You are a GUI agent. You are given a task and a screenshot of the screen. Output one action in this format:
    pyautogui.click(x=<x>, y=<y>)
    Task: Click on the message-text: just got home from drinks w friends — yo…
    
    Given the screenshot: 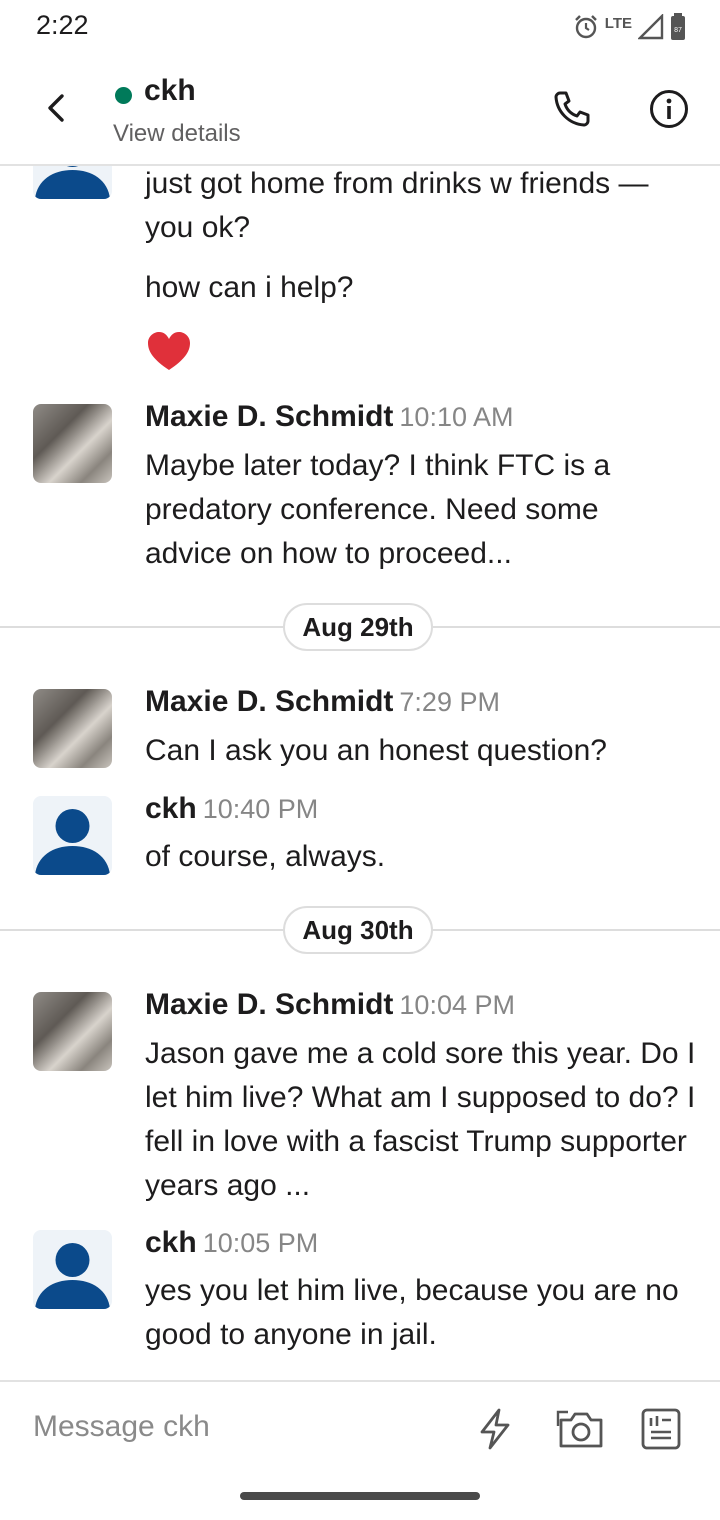 What is the action you would take?
    pyautogui.click(x=397, y=205)
    